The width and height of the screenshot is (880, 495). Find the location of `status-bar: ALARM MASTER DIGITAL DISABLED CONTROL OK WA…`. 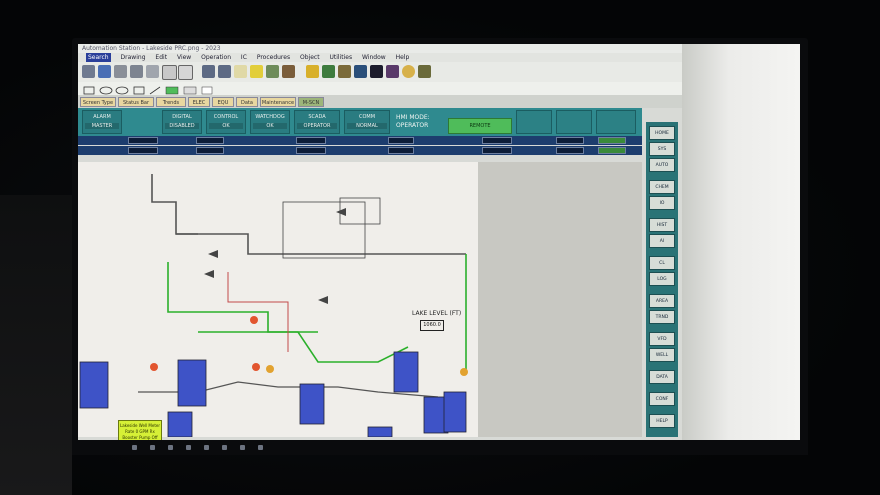

status-bar: ALARM MASTER DIGITAL DISABLED CONTROL OK WA… is located at coordinates (360, 122).